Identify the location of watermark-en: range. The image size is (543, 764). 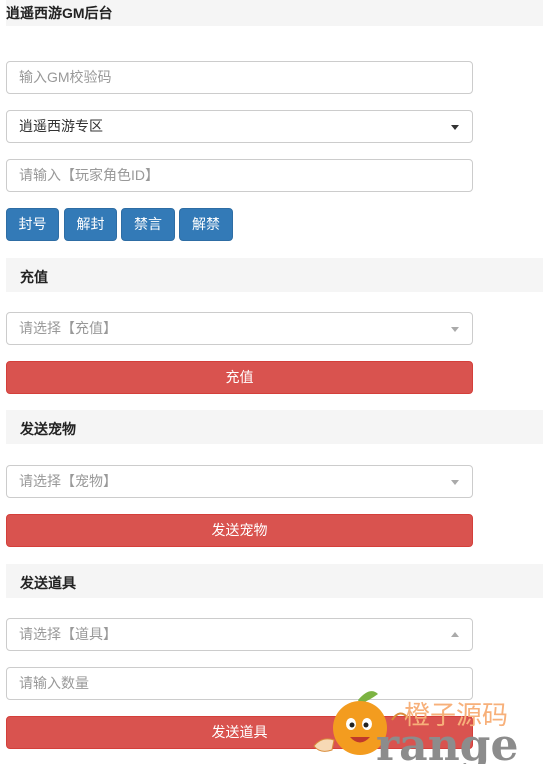
(447, 742).